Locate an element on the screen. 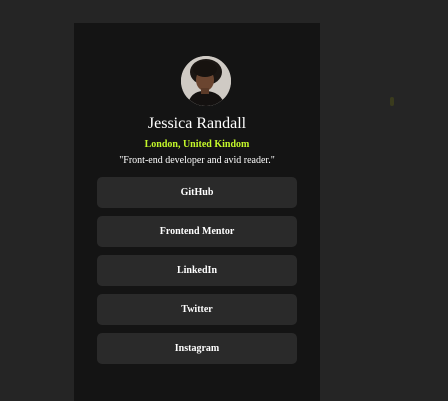 This screenshot has width=448, height=401. linkedin-link-button: LinkedIn is located at coordinates (197, 270).